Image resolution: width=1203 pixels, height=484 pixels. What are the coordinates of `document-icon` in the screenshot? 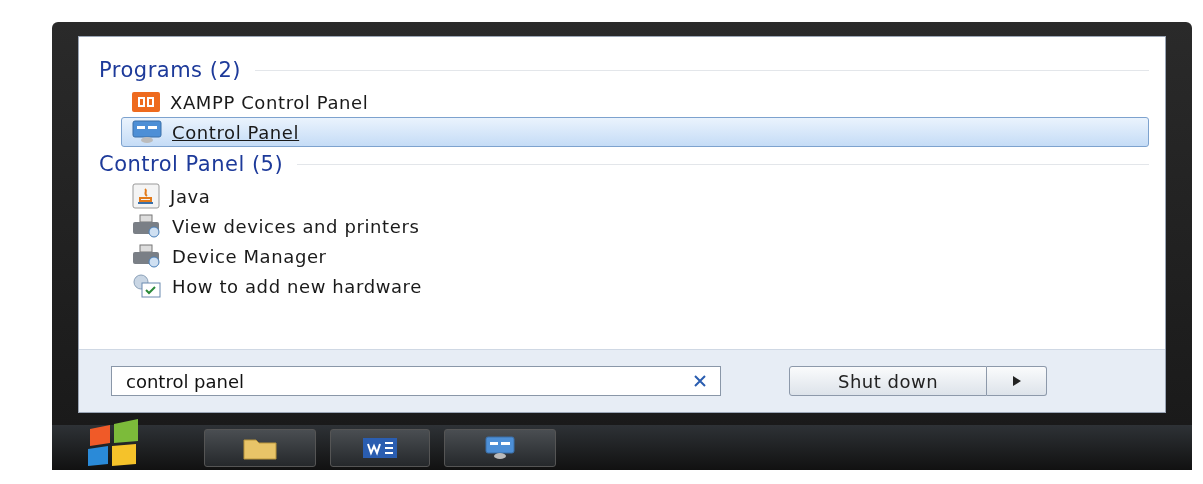 It's located at (380, 447).